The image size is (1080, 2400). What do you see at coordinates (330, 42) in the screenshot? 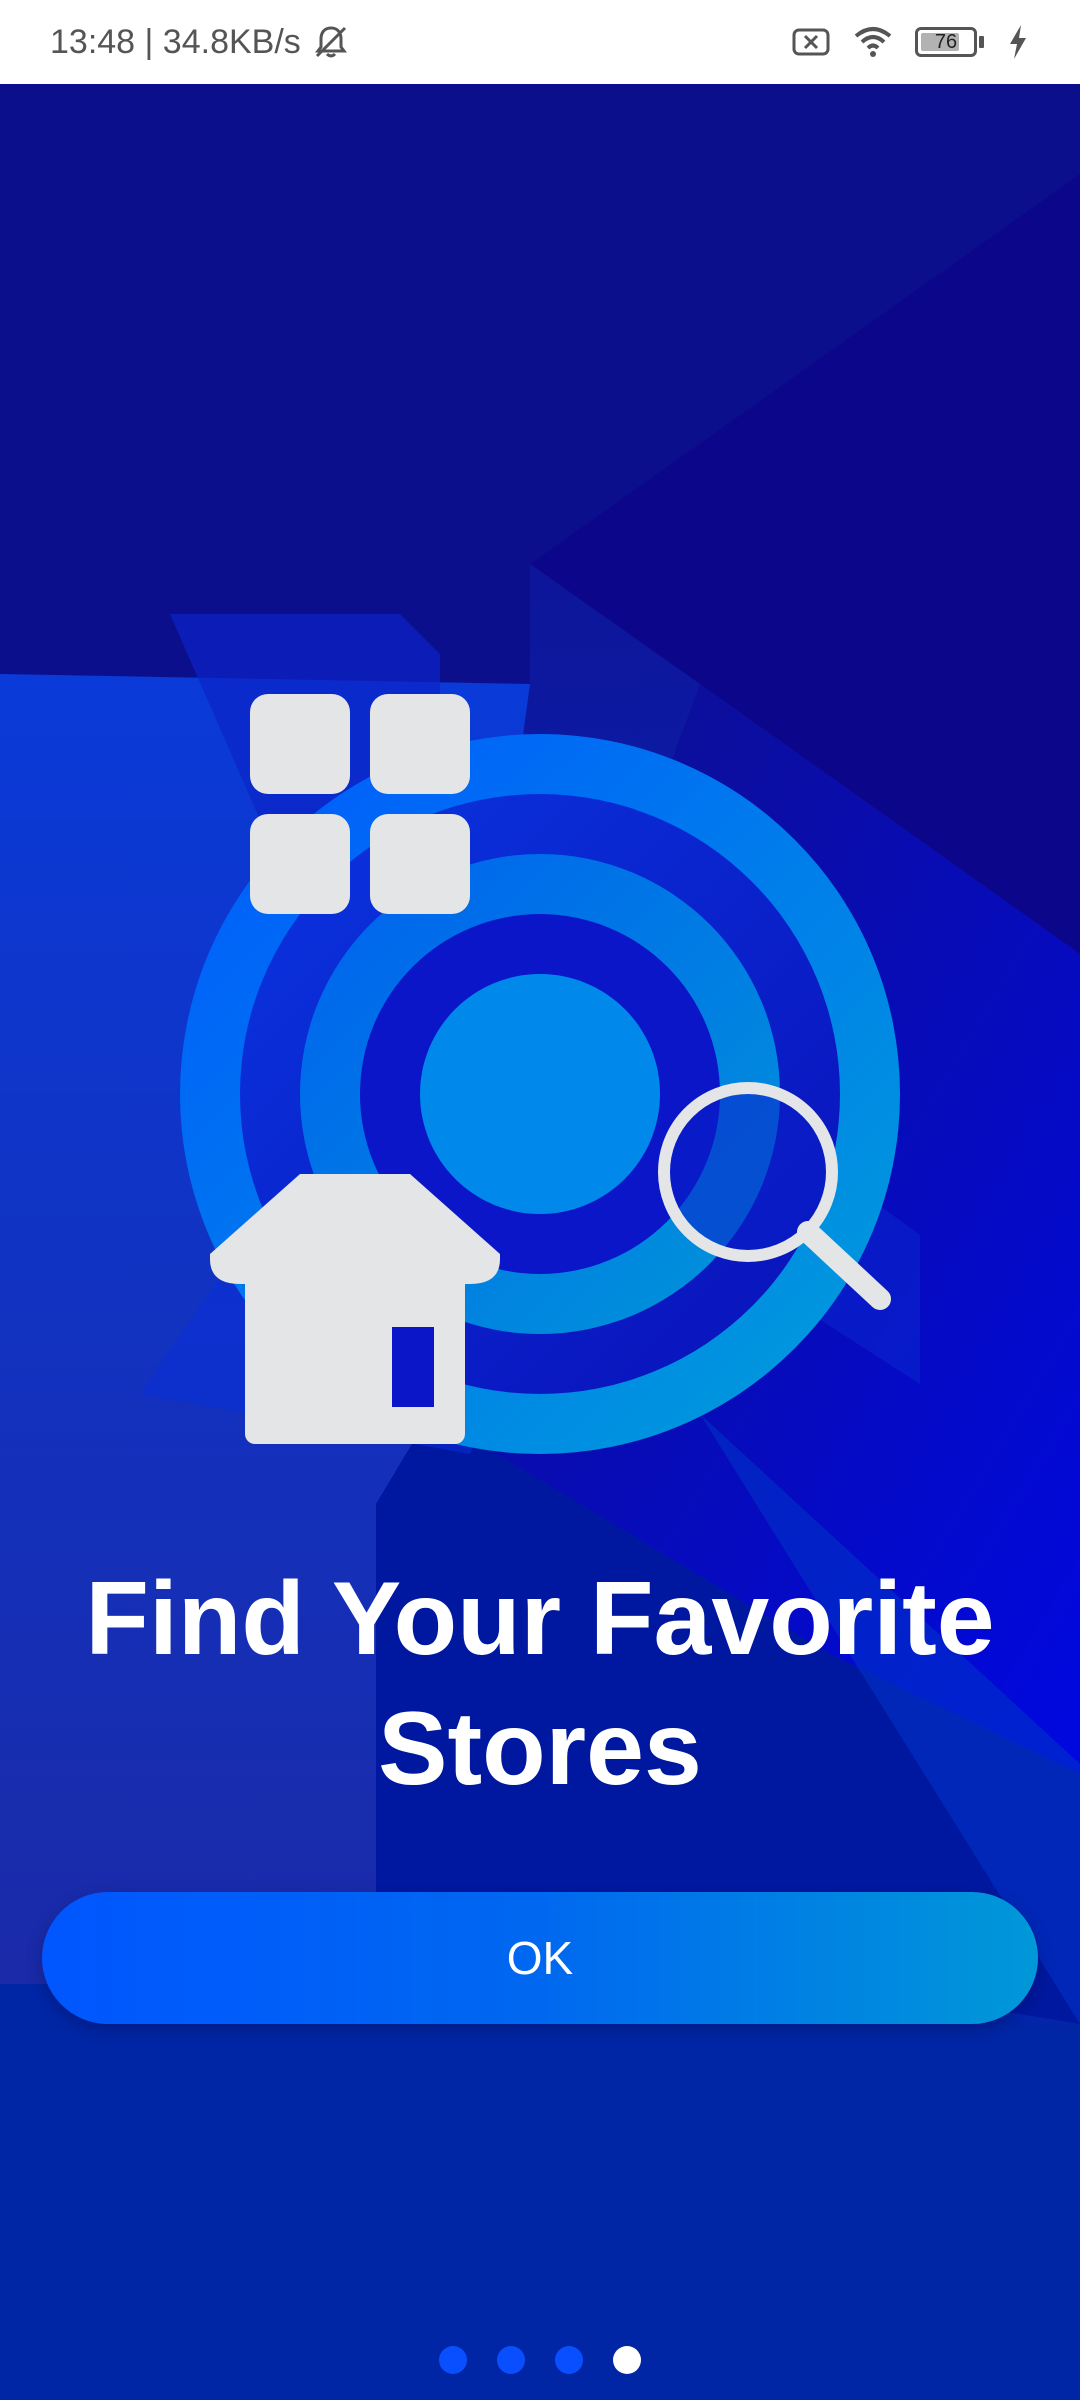
I see `mute-bell-icon` at bounding box center [330, 42].